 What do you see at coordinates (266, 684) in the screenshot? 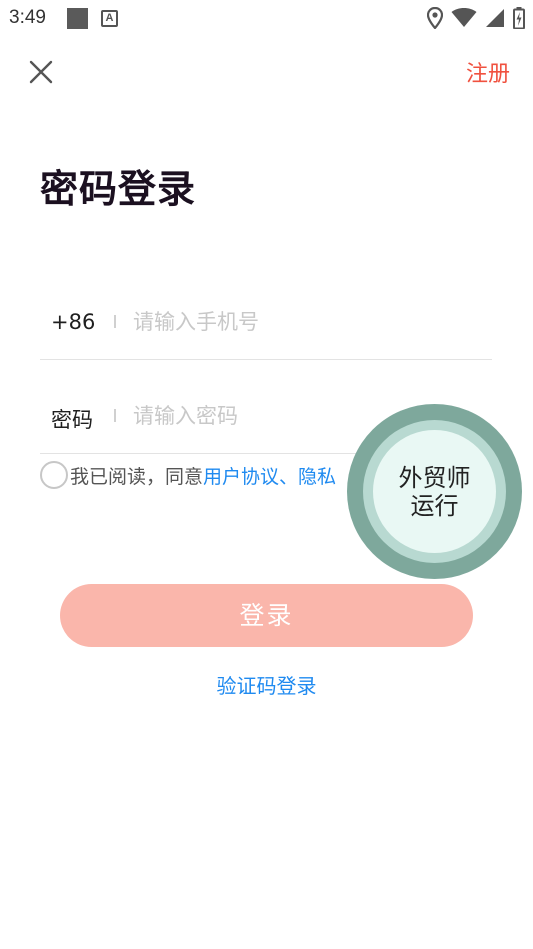
I see `sms-code-login-link: 验证码登录` at bounding box center [266, 684].